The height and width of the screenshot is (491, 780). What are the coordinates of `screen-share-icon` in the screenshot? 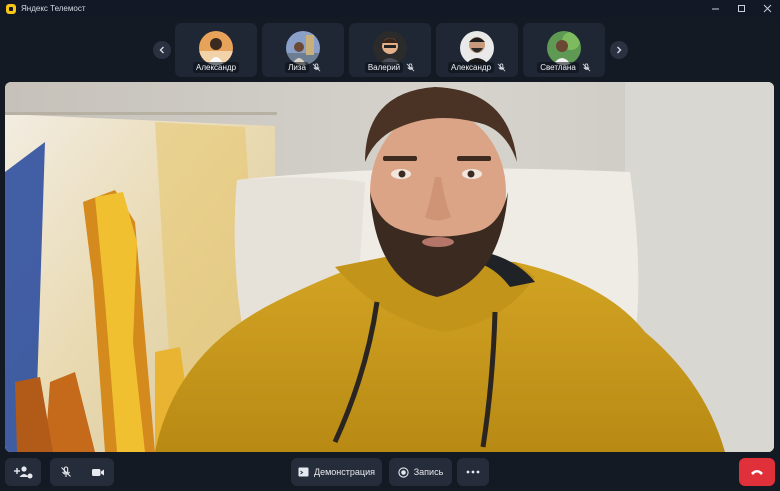 It's located at (303, 472).